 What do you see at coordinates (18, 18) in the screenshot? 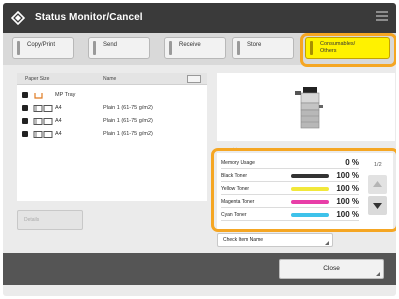
I see `status-monitor-icon` at bounding box center [18, 18].